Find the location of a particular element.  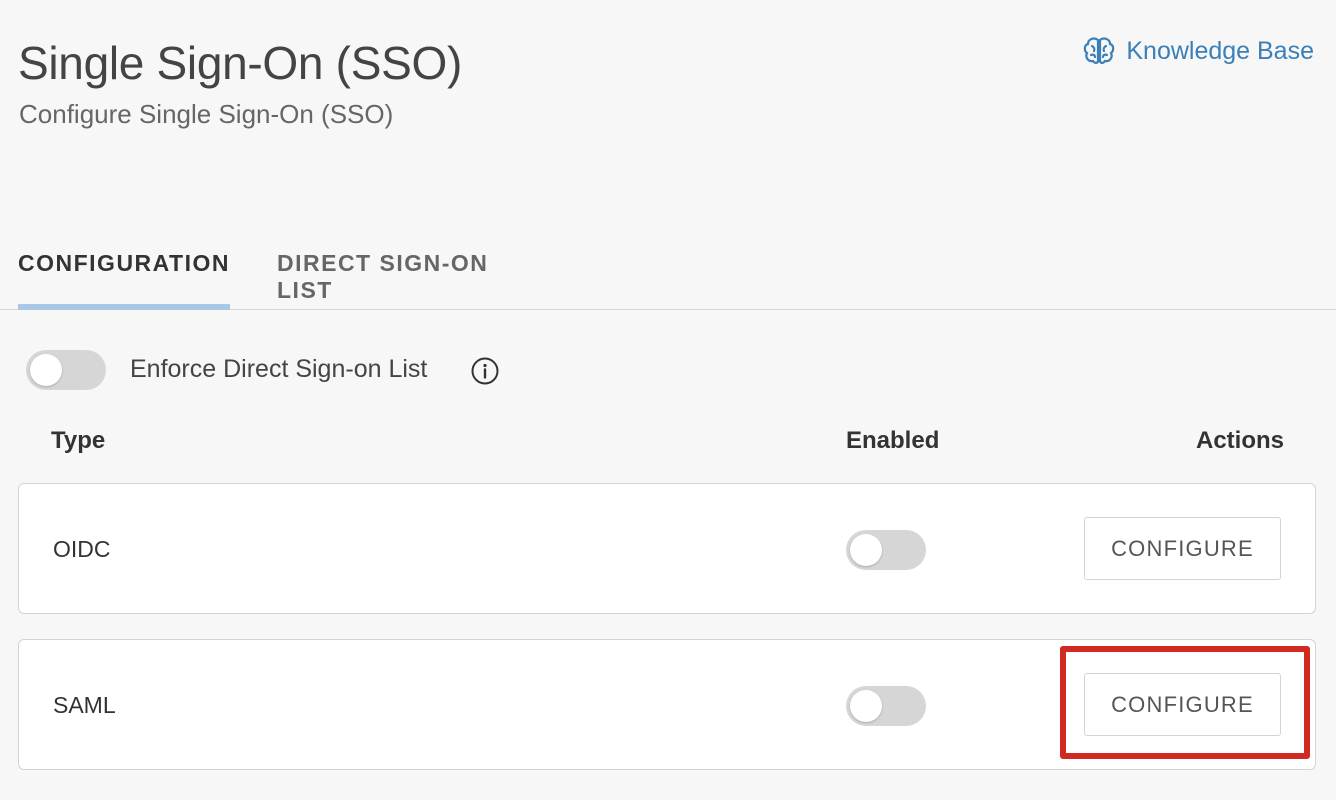

knowledge-base-link: Knowledge Base is located at coordinates (1198, 51).